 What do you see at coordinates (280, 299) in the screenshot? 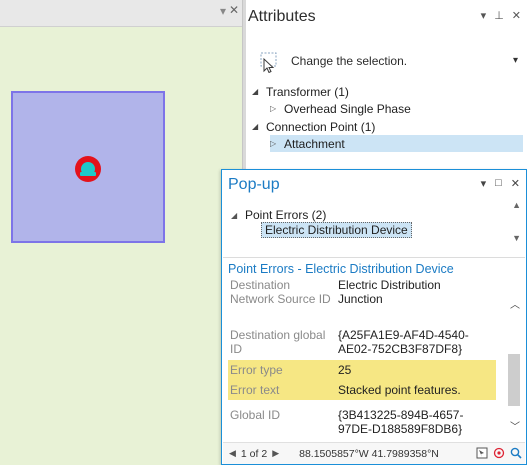
I see `field-key: Network Source ID` at bounding box center [280, 299].